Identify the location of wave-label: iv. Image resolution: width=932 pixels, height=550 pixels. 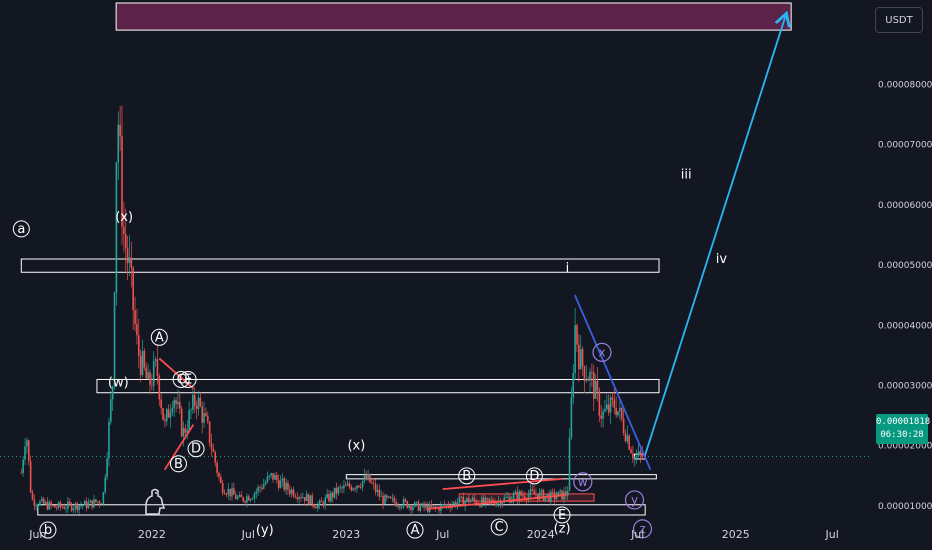
(722, 259).